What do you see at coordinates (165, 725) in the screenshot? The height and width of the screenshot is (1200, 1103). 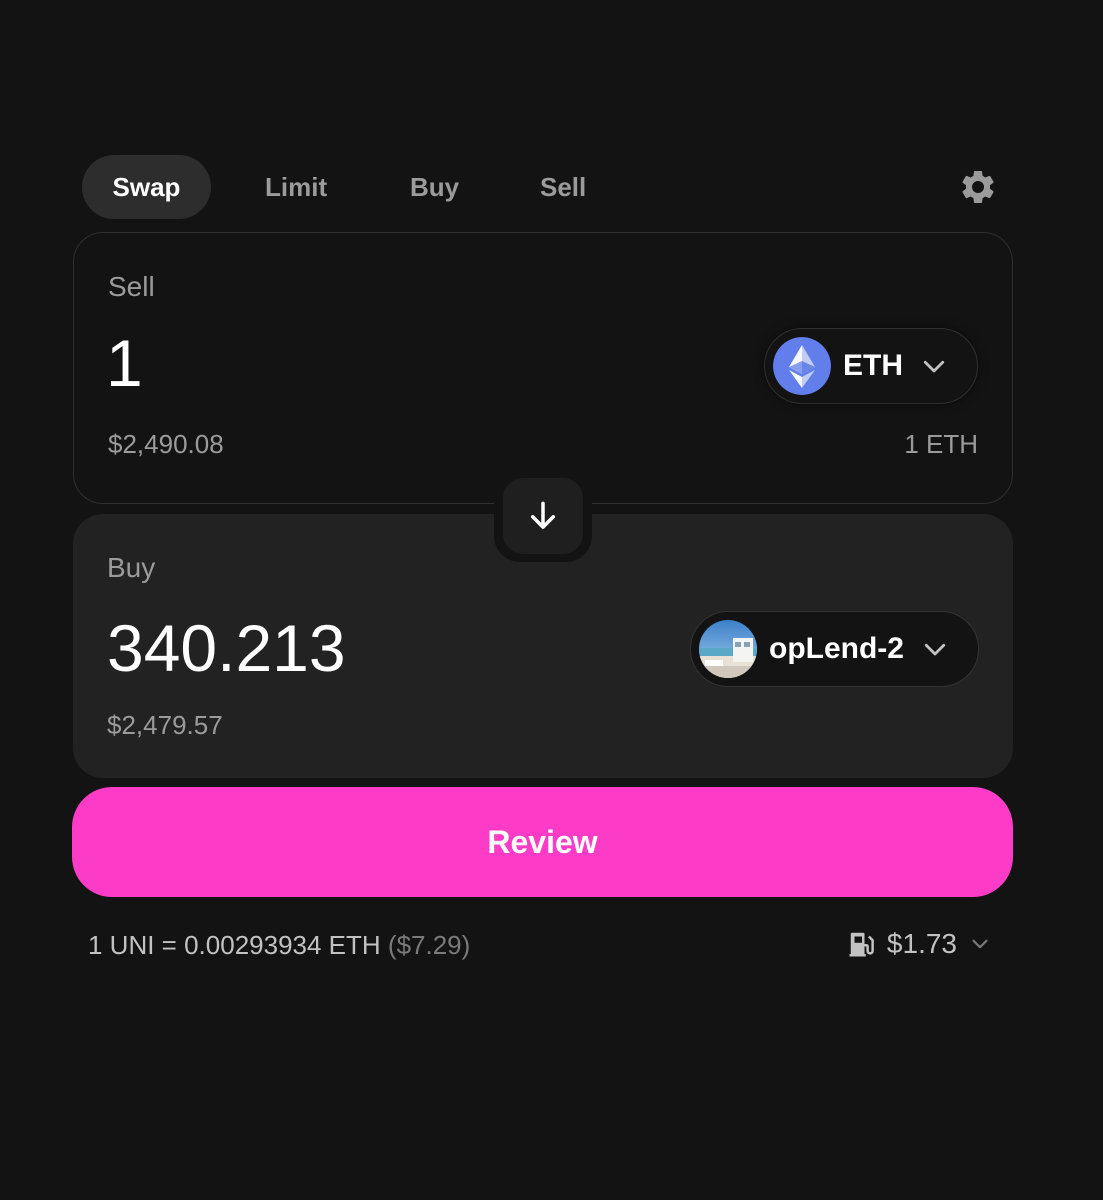 I see `buy-usd-value: $2,479.57` at bounding box center [165, 725].